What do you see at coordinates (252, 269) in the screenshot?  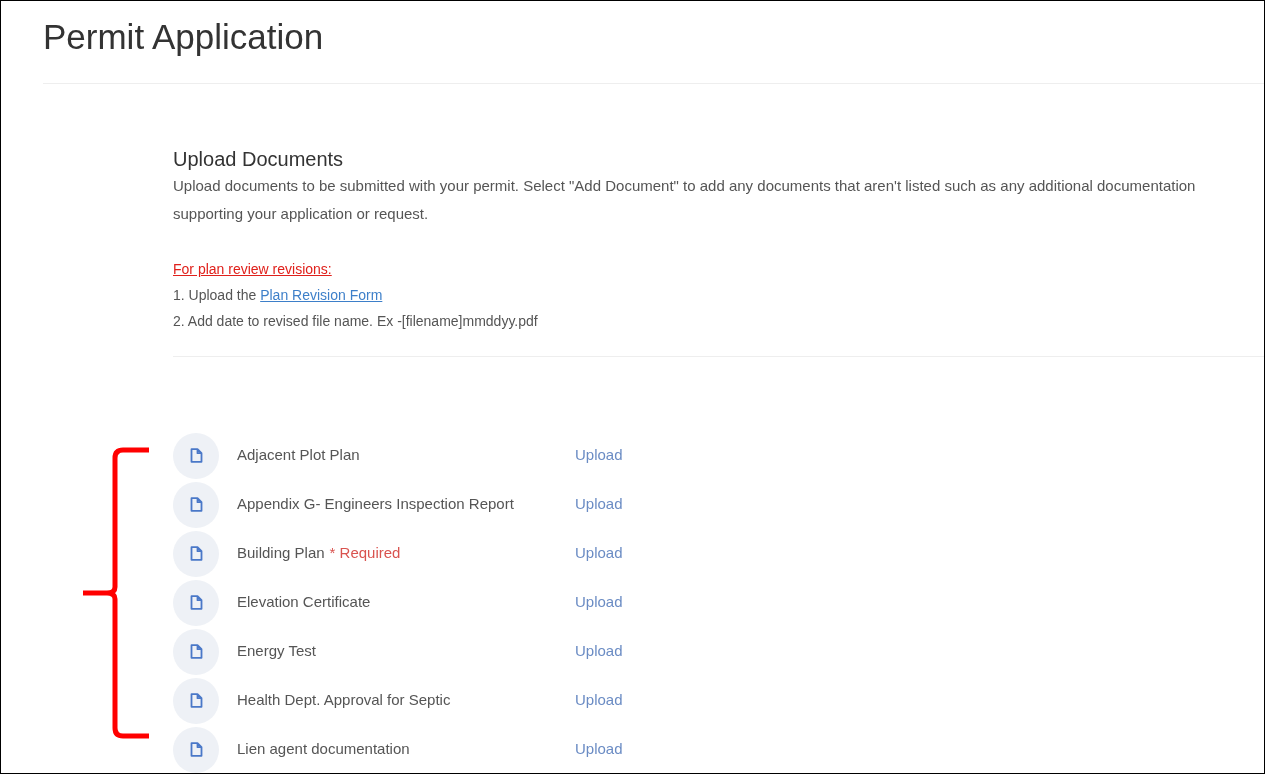 I see `revisions-heading: For plan review revisions:` at bounding box center [252, 269].